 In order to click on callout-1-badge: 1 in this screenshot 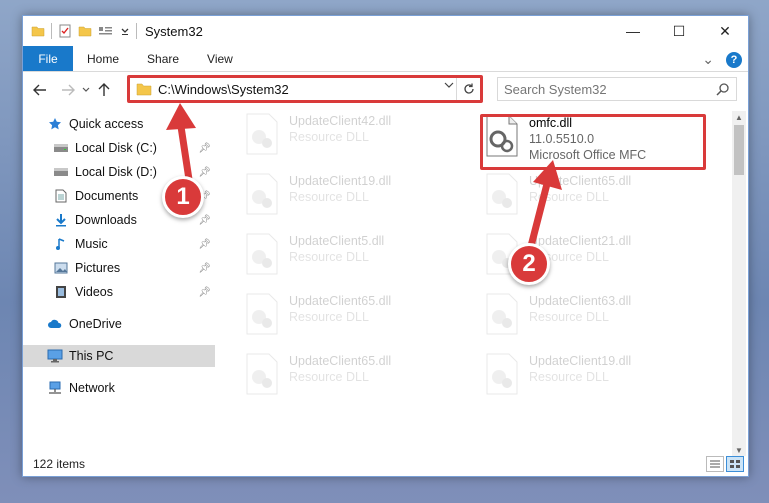, I will do `click(183, 197)`.